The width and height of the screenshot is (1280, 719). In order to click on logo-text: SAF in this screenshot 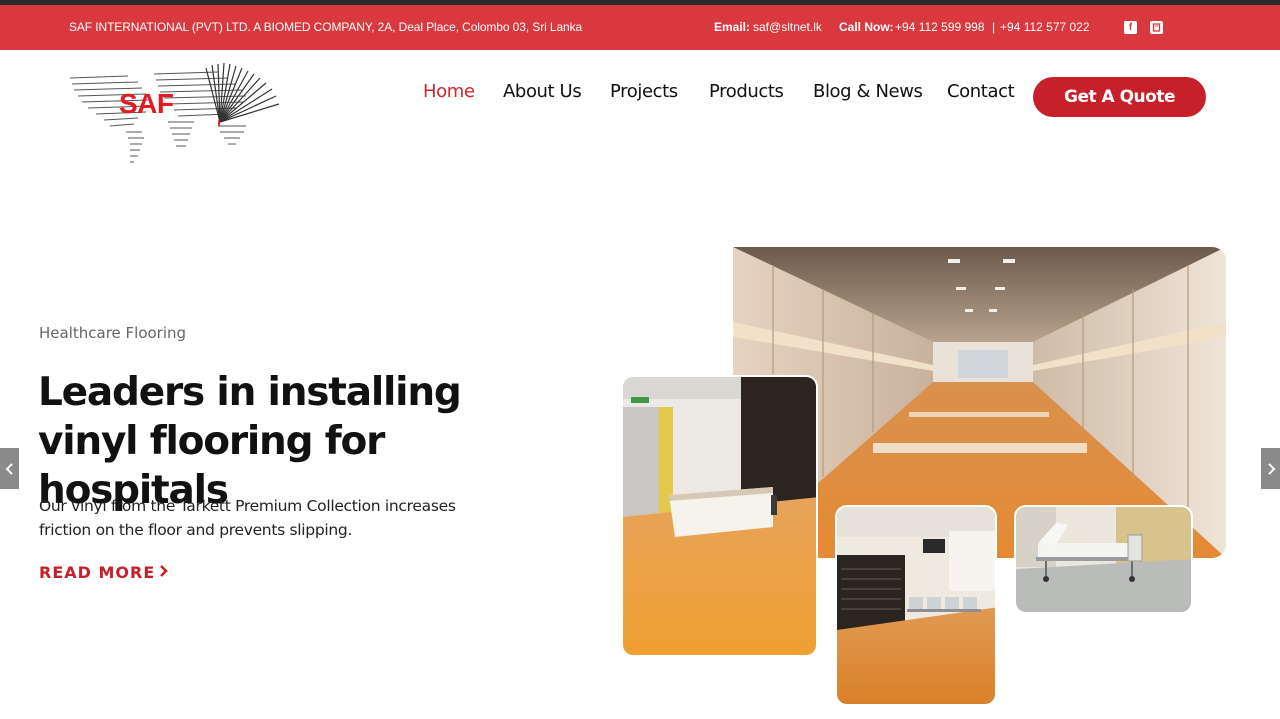, I will do `click(146, 103)`.